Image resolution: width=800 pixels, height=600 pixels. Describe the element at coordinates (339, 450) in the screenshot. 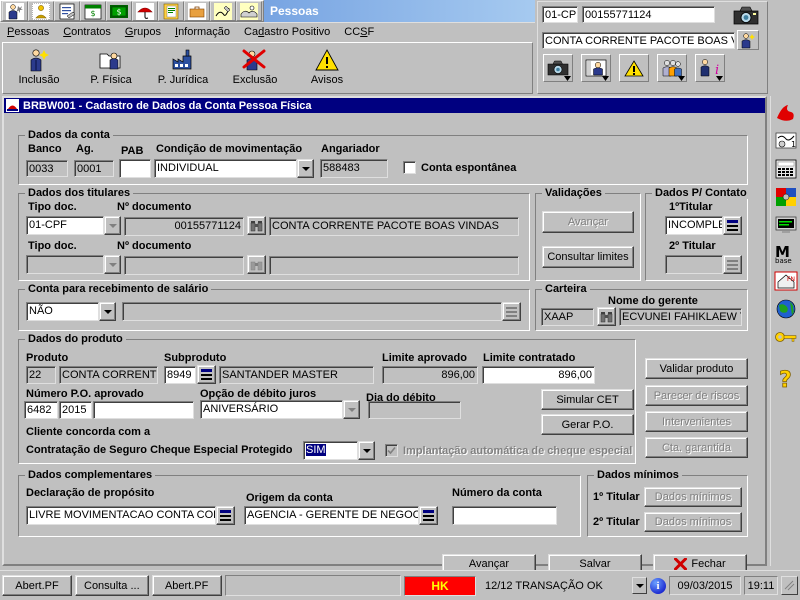

I see `select-seguro-cheque: SIM` at that location.